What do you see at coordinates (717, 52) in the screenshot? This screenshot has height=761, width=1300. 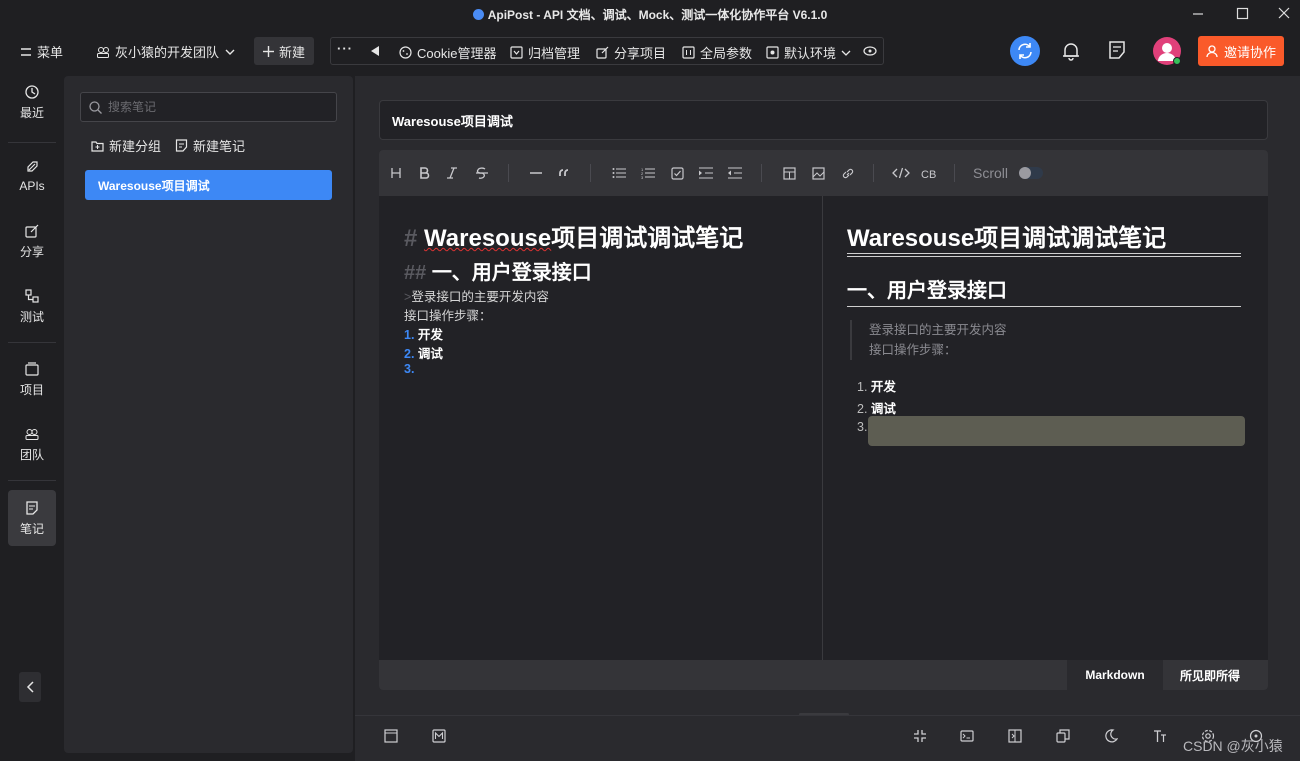 I see `global-params-button: 全局参数` at bounding box center [717, 52].